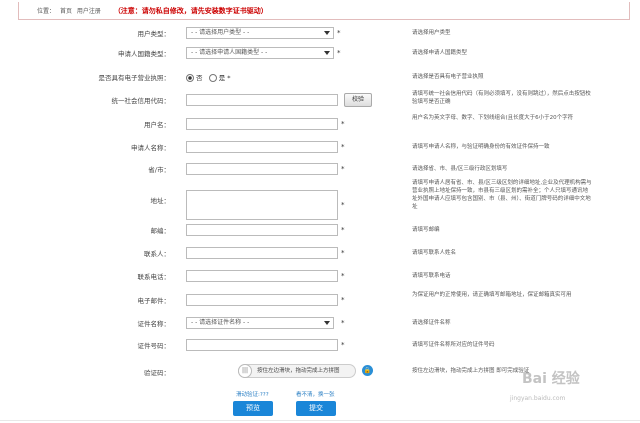 The width and height of the screenshot is (640, 423). Describe the element at coordinates (157, 373) in the screenshot. I see `captcha-label: 验证码：` at that location.